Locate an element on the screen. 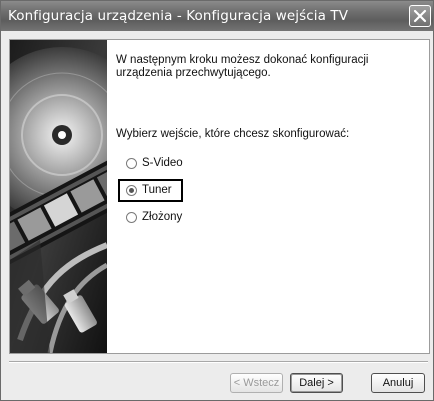  option-composite: Złożony is located at coordinates (154, 217).